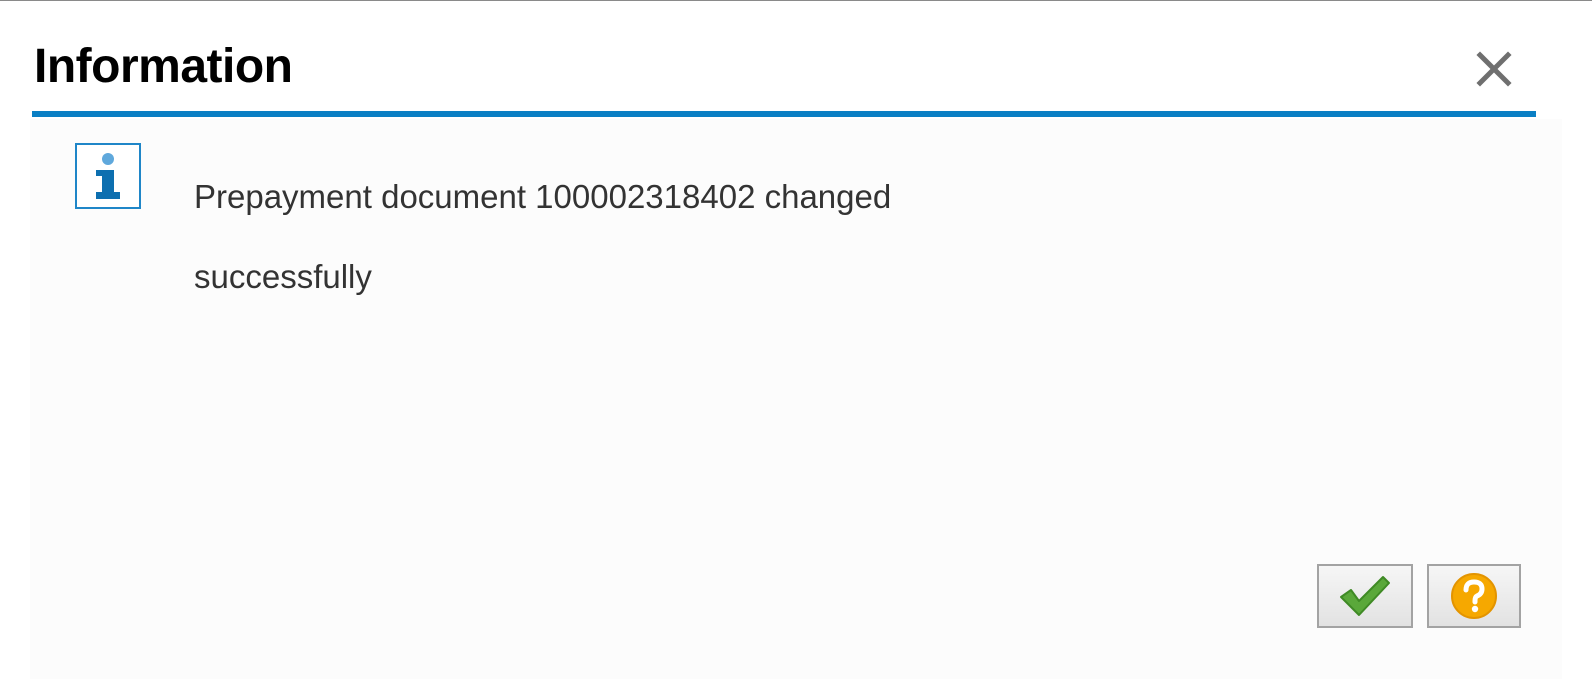  I want to click on help-icon, so click(1474, 596).